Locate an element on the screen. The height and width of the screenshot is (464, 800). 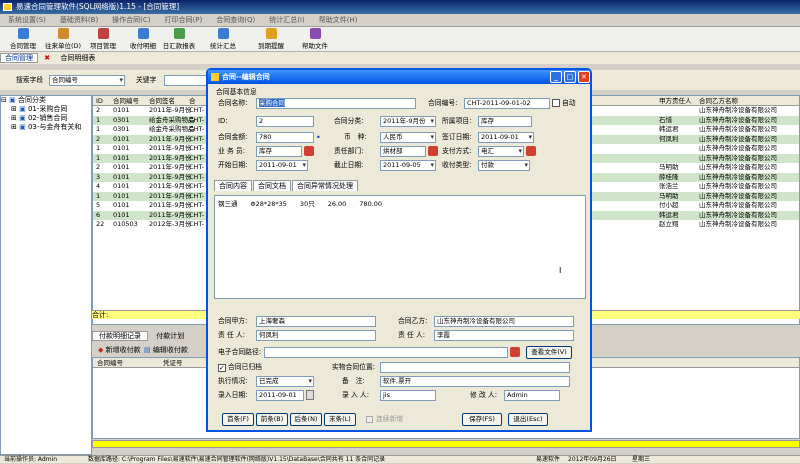
start-date-picker: 2011-09-01 is located at coordinates (282, 165).